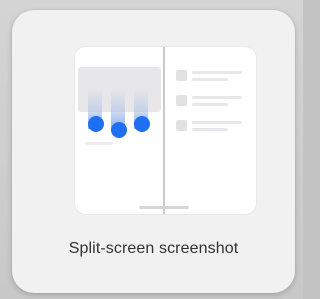 The image size is (320, 299). I want to click on home-indicator-bar, so click(164, 207).